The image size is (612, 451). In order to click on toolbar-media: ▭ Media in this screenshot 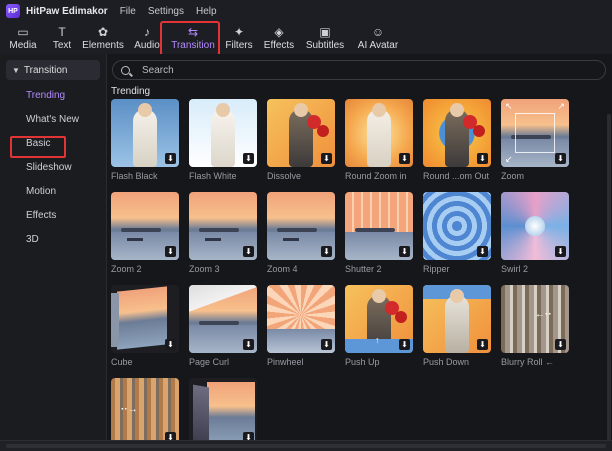, I will do `click(23, 38)`.